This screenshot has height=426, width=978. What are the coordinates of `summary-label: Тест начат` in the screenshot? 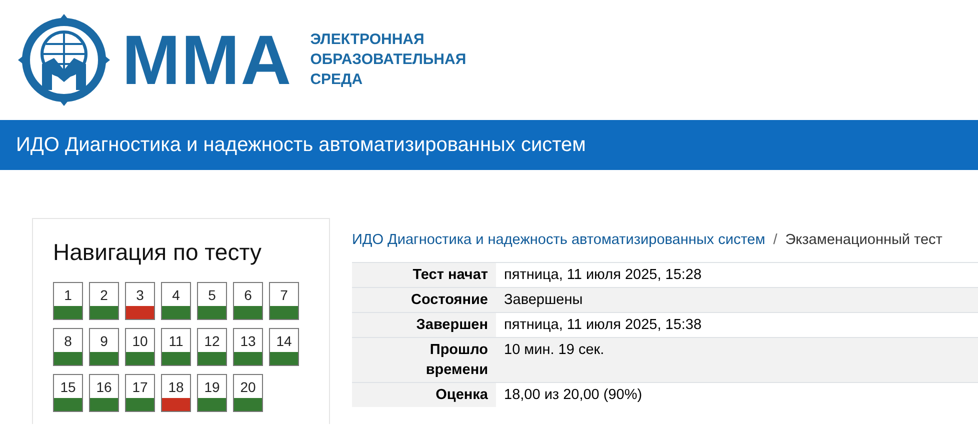 It's located at (424, 274).